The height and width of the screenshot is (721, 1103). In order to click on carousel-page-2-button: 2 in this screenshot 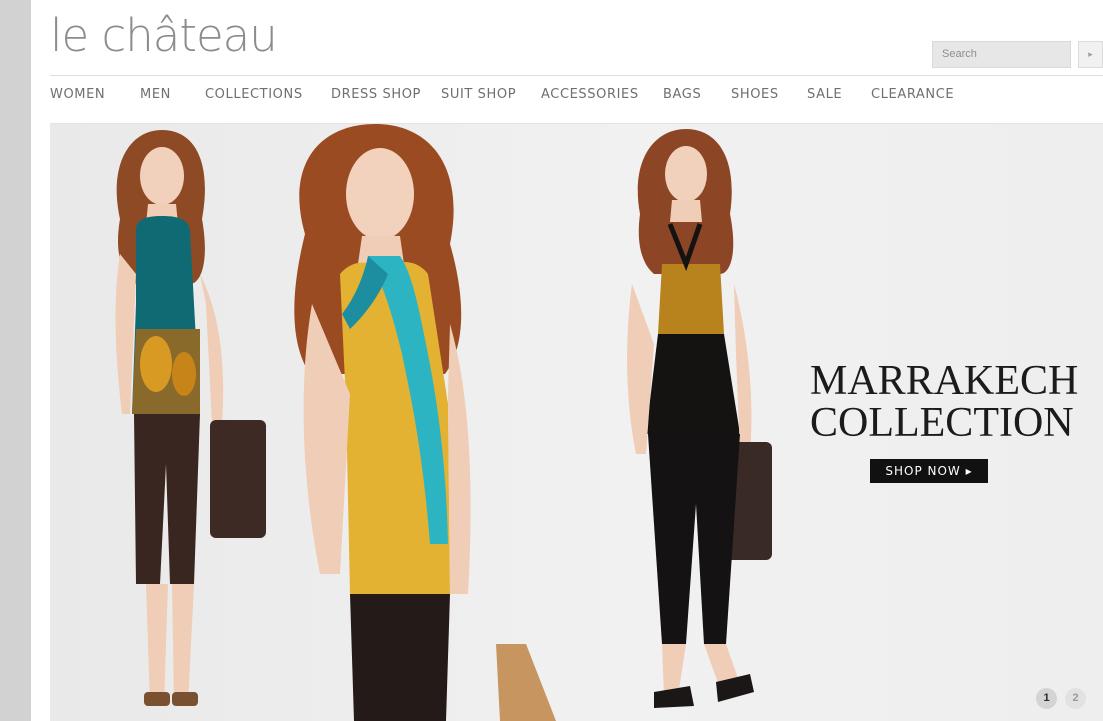, I will do `click(1075, 698)`.